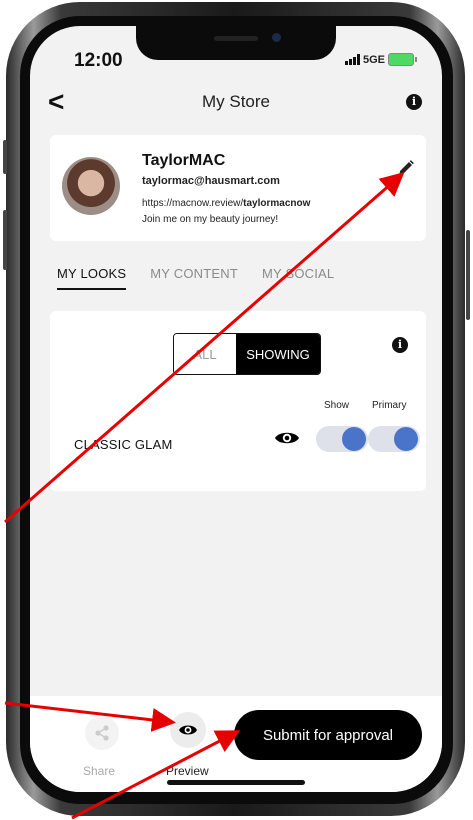  I want to click on speaker, so click(236, 38).